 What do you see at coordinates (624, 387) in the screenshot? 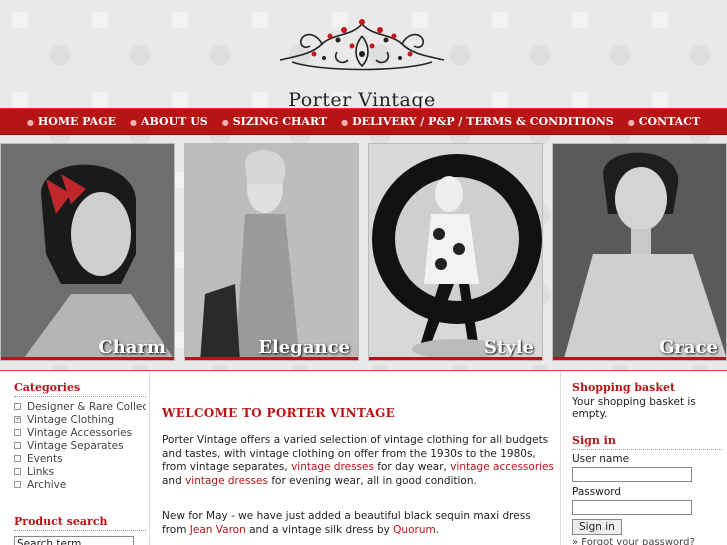
I see `basket-heading: Shopping basket` at bounding box center [624, 387].